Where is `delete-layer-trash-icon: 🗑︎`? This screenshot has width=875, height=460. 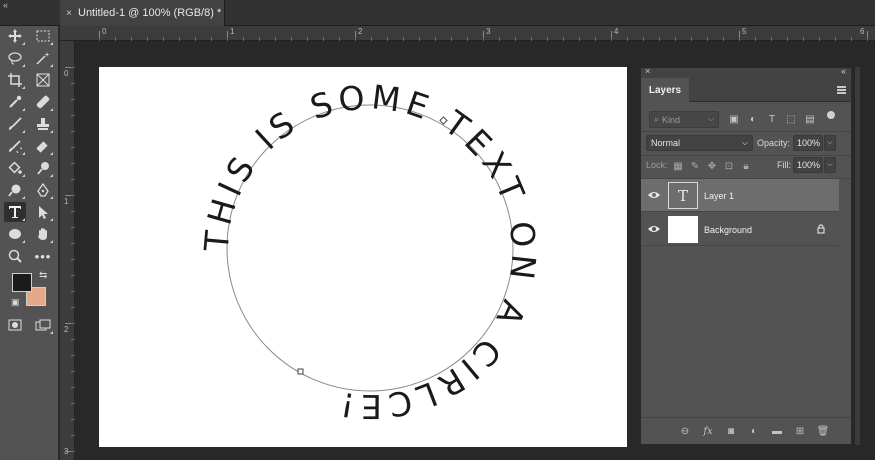
delete-layer-trash-icon: 🗑︎ is located at coordinates (823, 431).